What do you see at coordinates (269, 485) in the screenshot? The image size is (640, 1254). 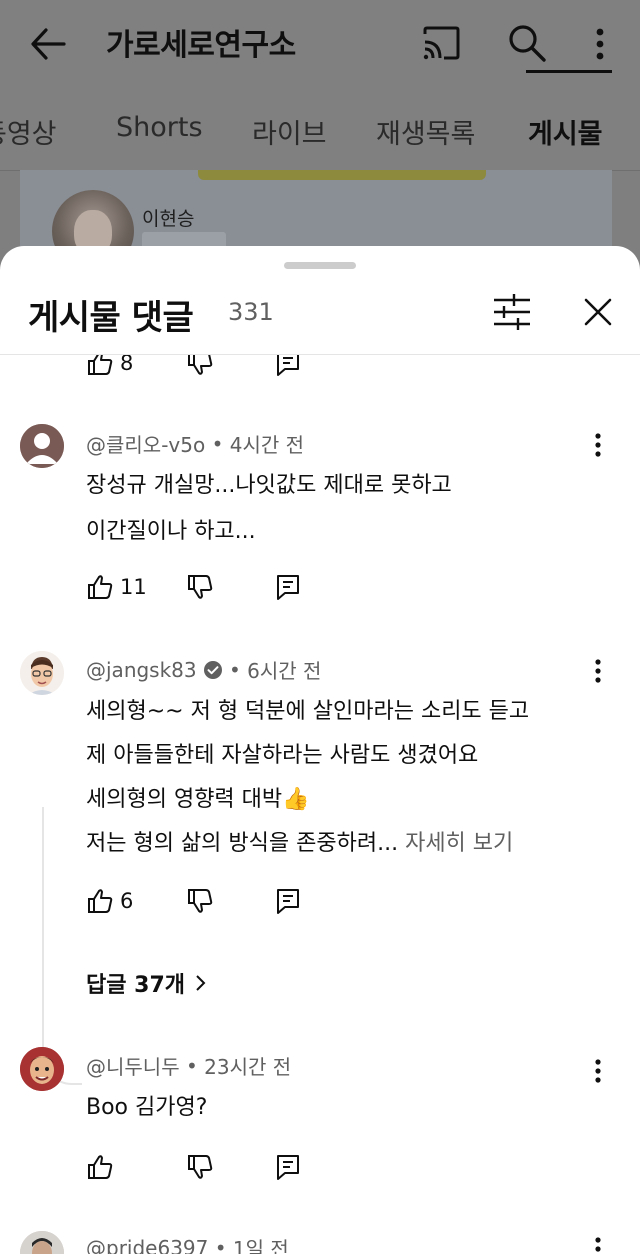 I see `comment-text: 장성규 개실망...나잇값도 제대로 못하고` at bounding box center [269, 485].